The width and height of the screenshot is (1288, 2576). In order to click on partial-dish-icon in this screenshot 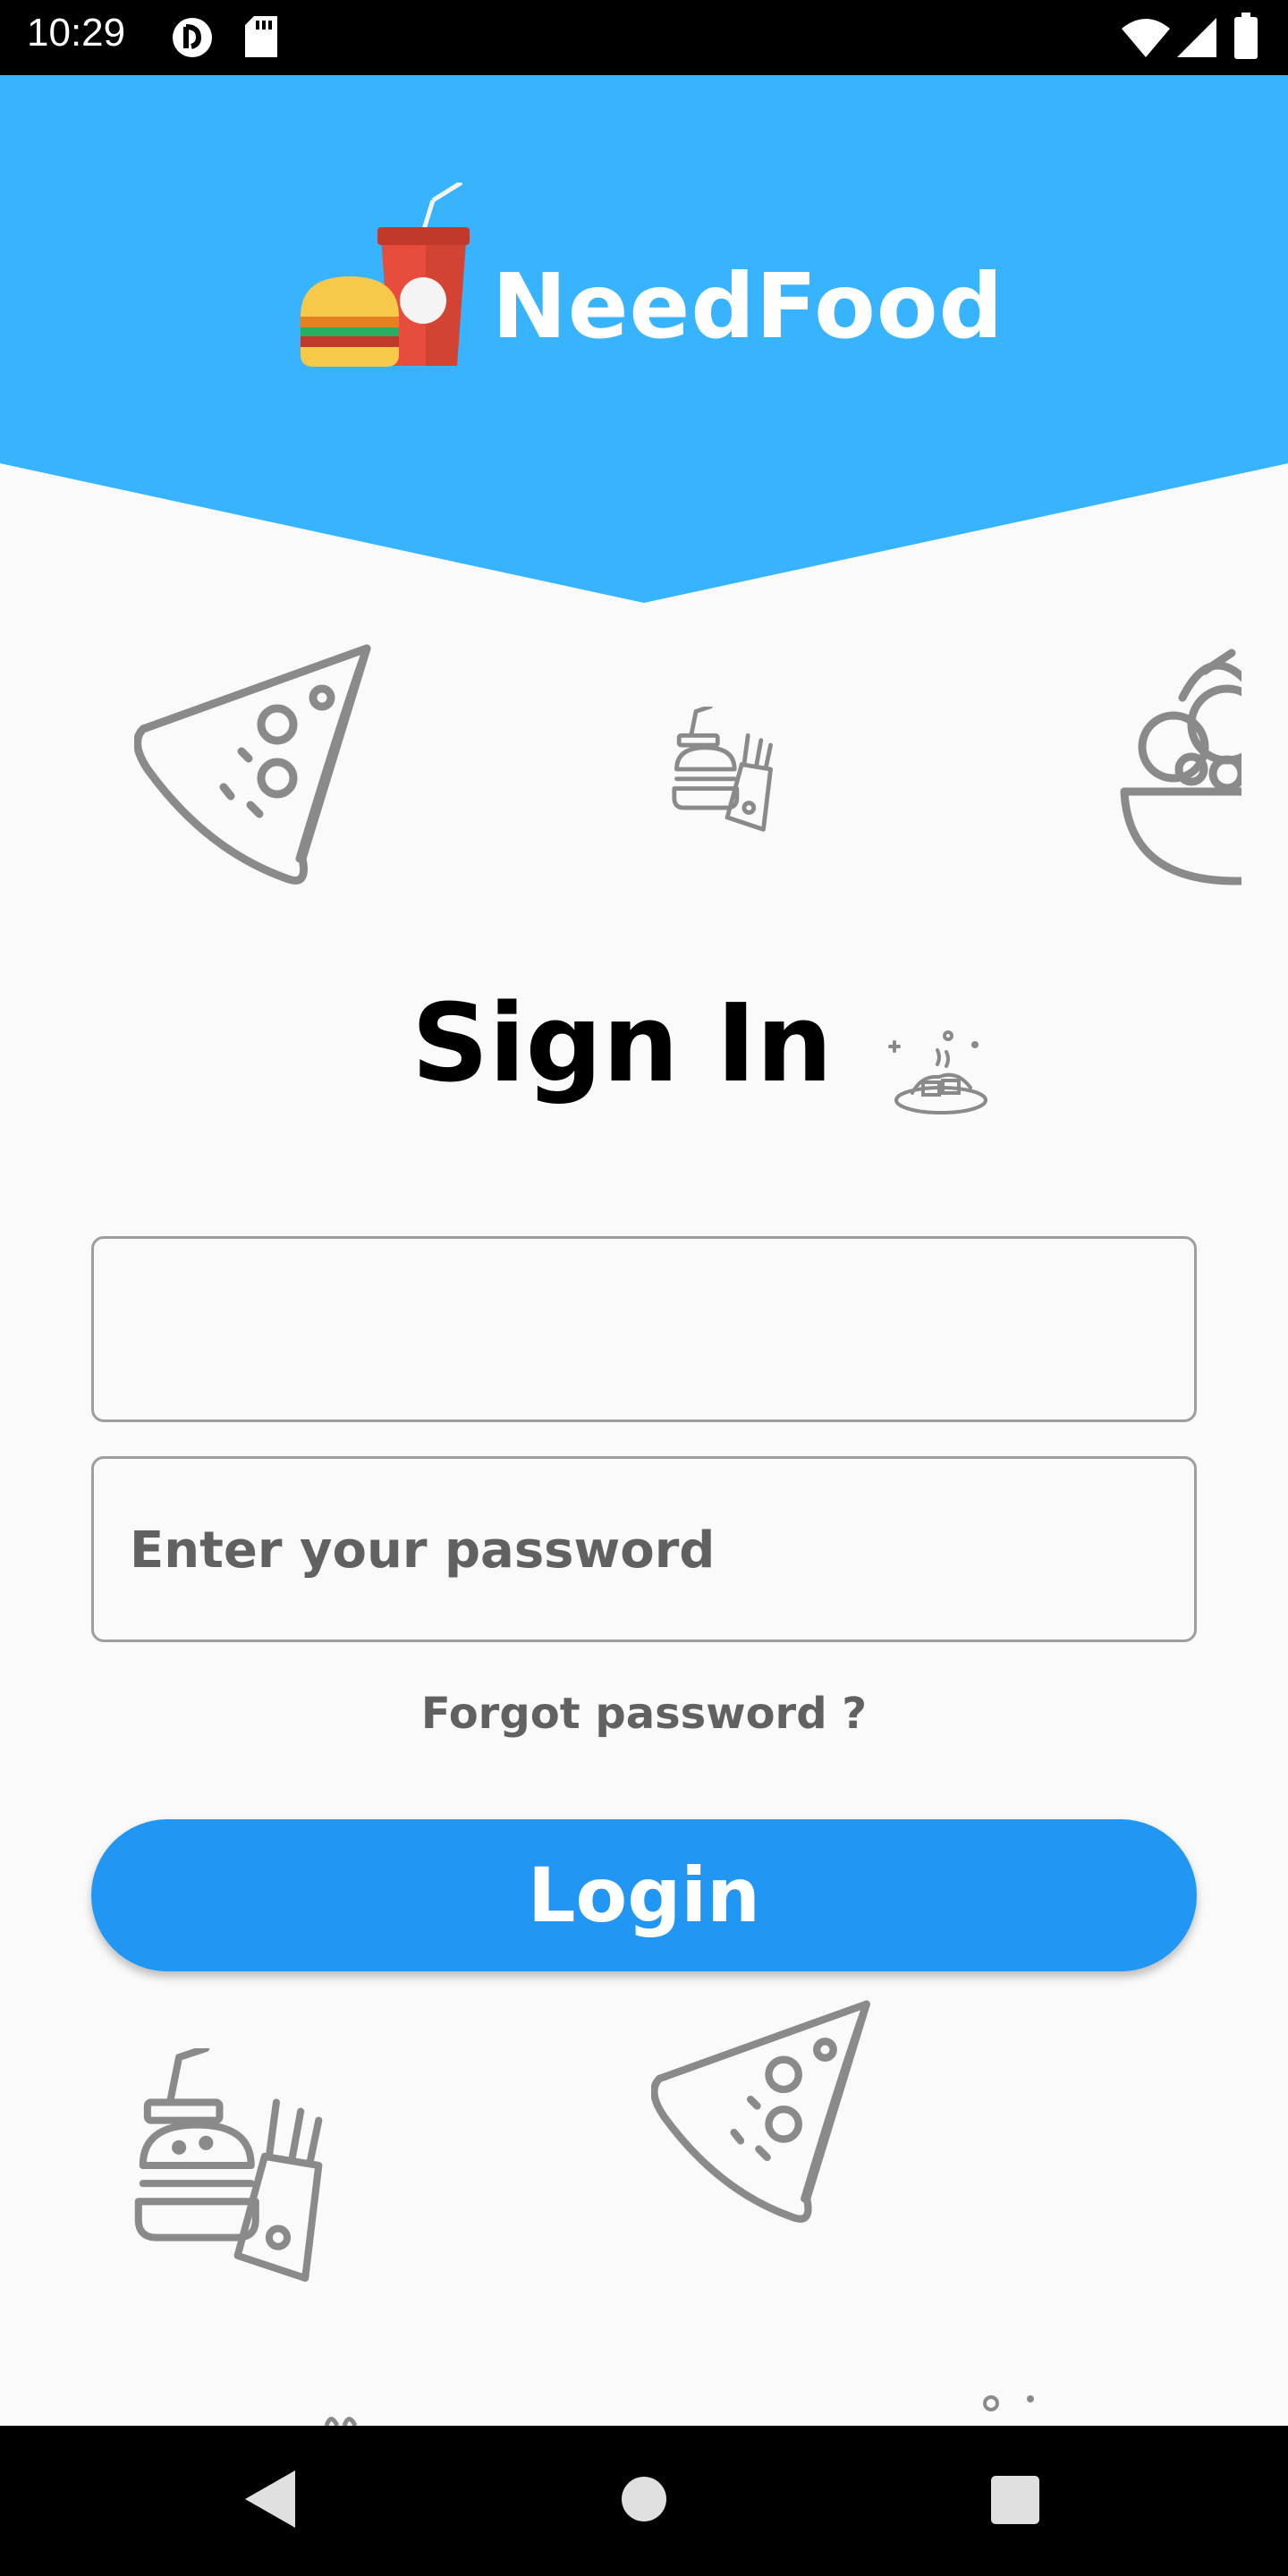, I will do `click(1007, 2405)`.